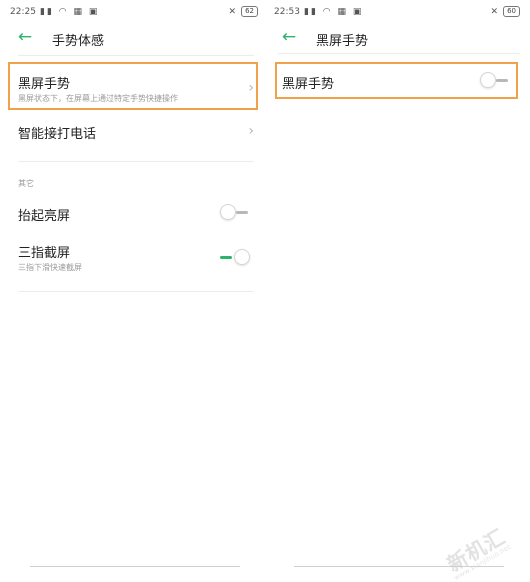  What do you see at coordinates (134, 132) in the screenshot?
I see `list-item-smart-call: 智能接打电话 ›` at bounding box center [134, 132].